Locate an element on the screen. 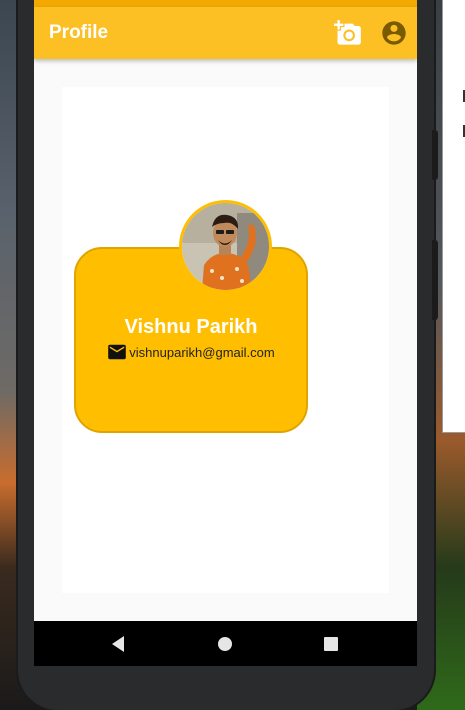 Image resolution: width=465 pixels, height=710 pixels. add-photo-button is located at coordinates (348, 33).